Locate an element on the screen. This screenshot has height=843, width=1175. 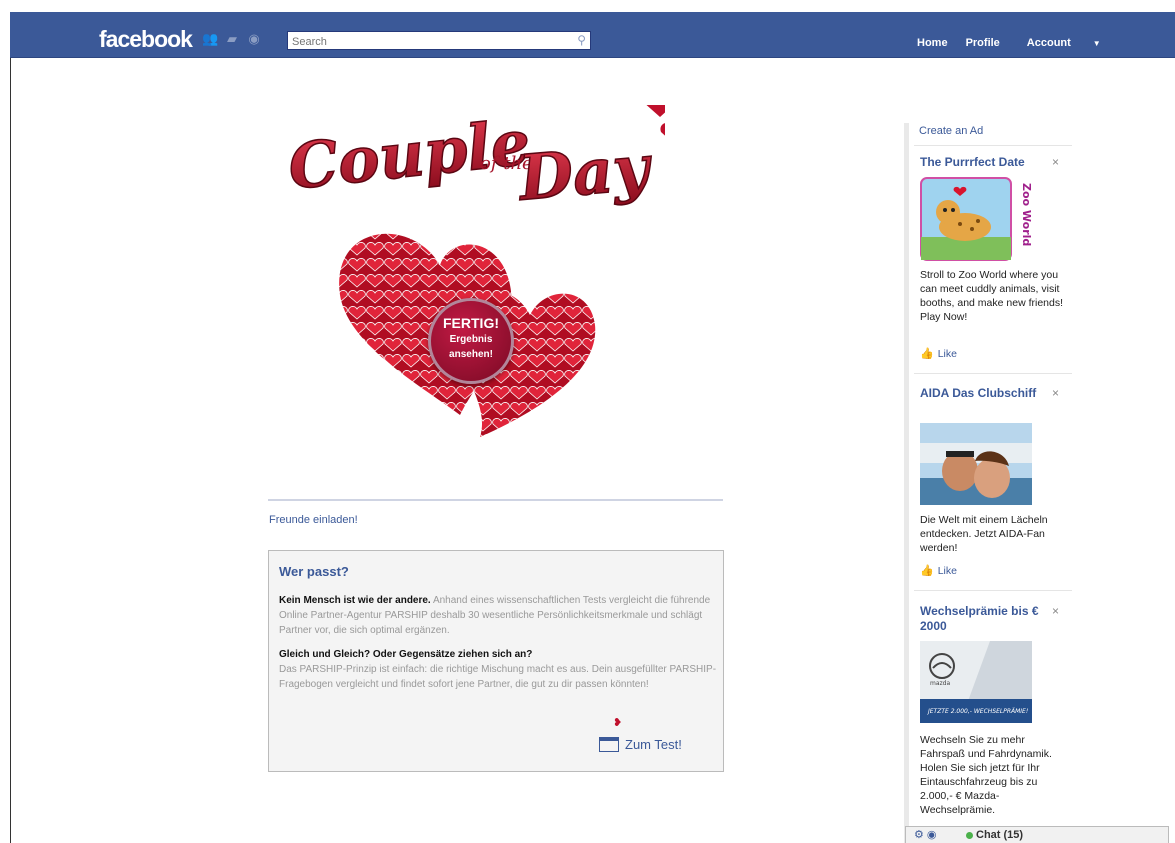
online-status-icon is located at coordinates (969, 835).